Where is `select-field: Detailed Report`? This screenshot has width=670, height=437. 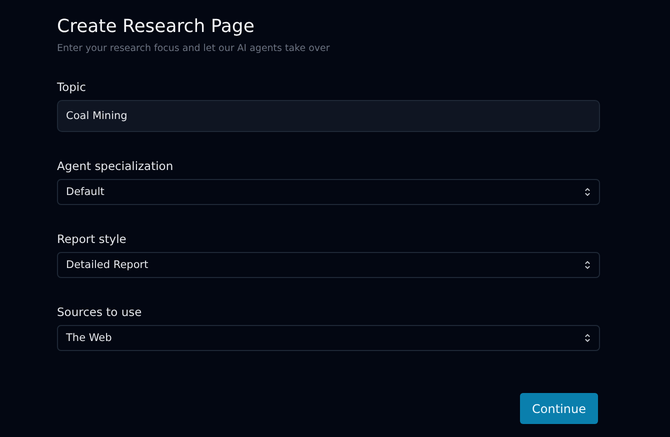
select-field: Detailed Report is located at coordinates (328, 265).